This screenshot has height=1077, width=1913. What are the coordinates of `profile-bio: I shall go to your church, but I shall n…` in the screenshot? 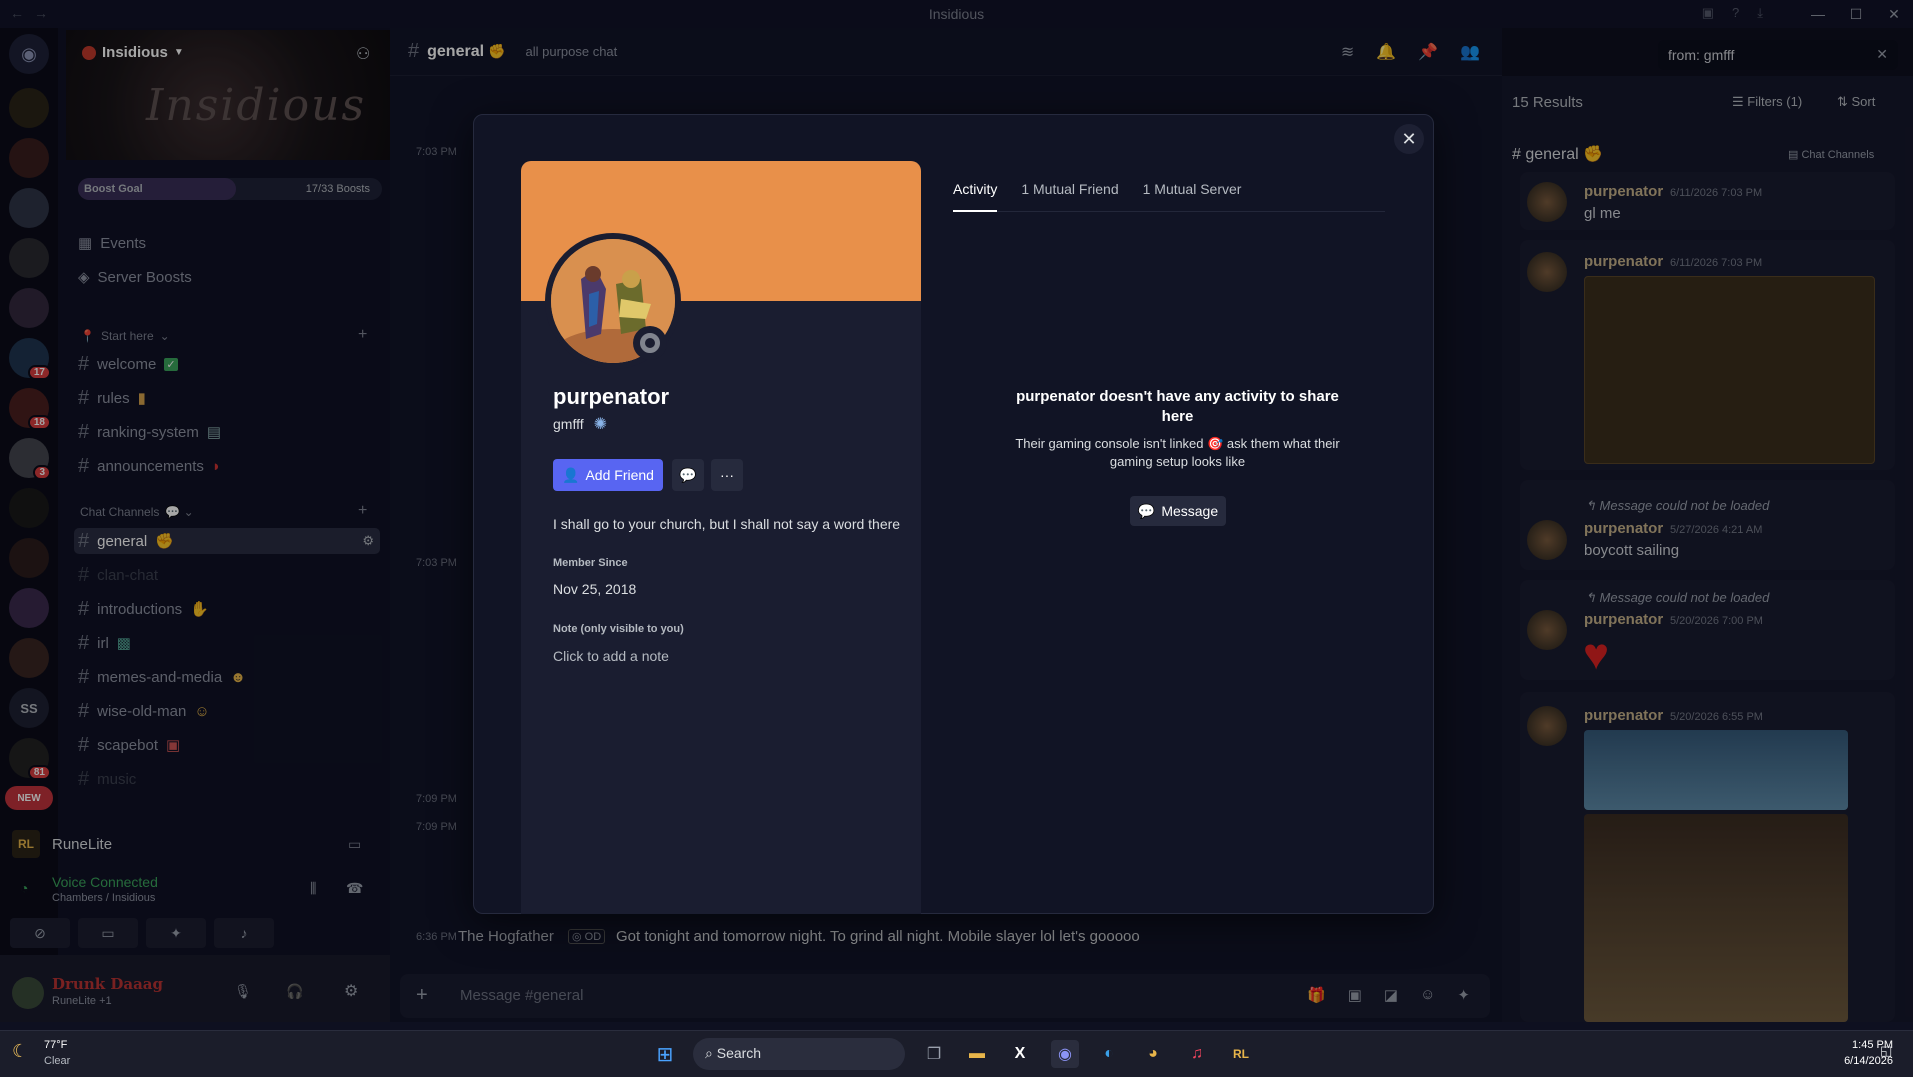 It's located at (727, 524).